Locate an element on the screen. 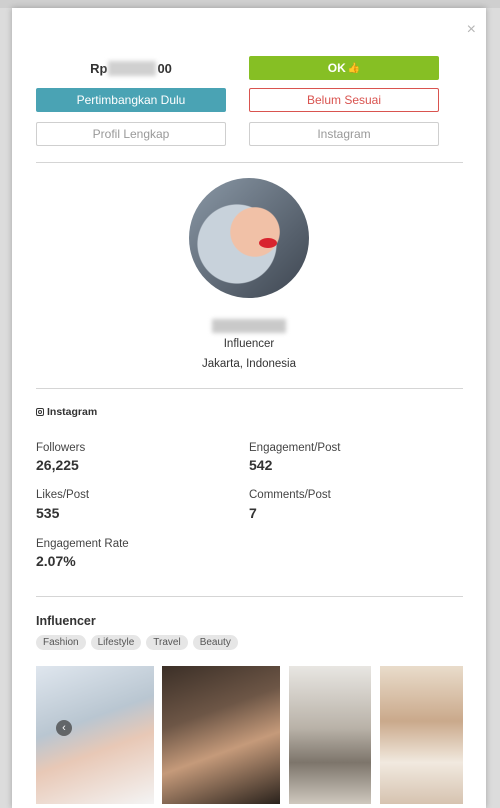  followers-label: Followers is located at coordinates (61, 448).